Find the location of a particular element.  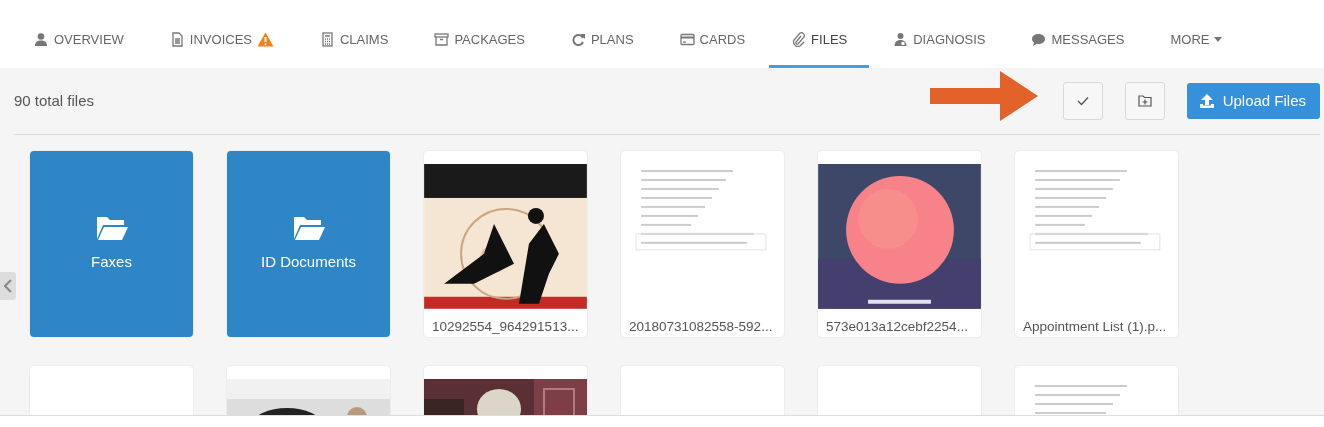

folder-tile: ID Documents is located at coordinates (308, 244).